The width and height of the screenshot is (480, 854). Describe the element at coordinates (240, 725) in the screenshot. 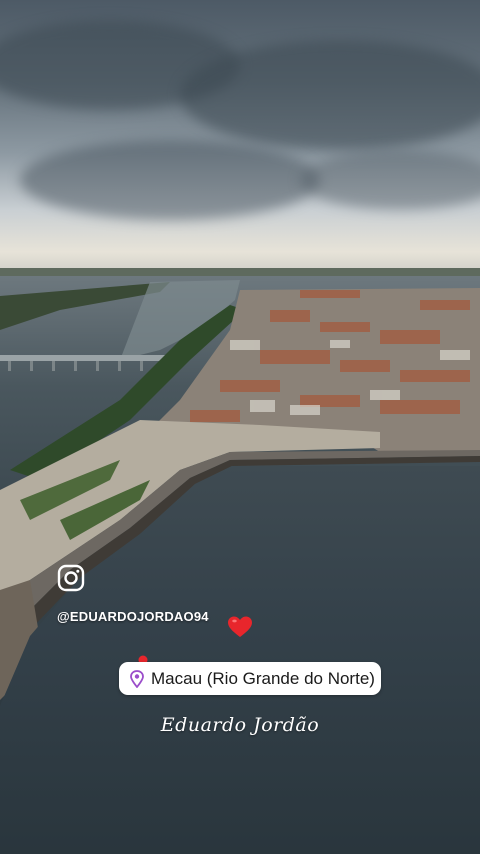

I see `photographer-signature: Eduardo Jordão` at that location.